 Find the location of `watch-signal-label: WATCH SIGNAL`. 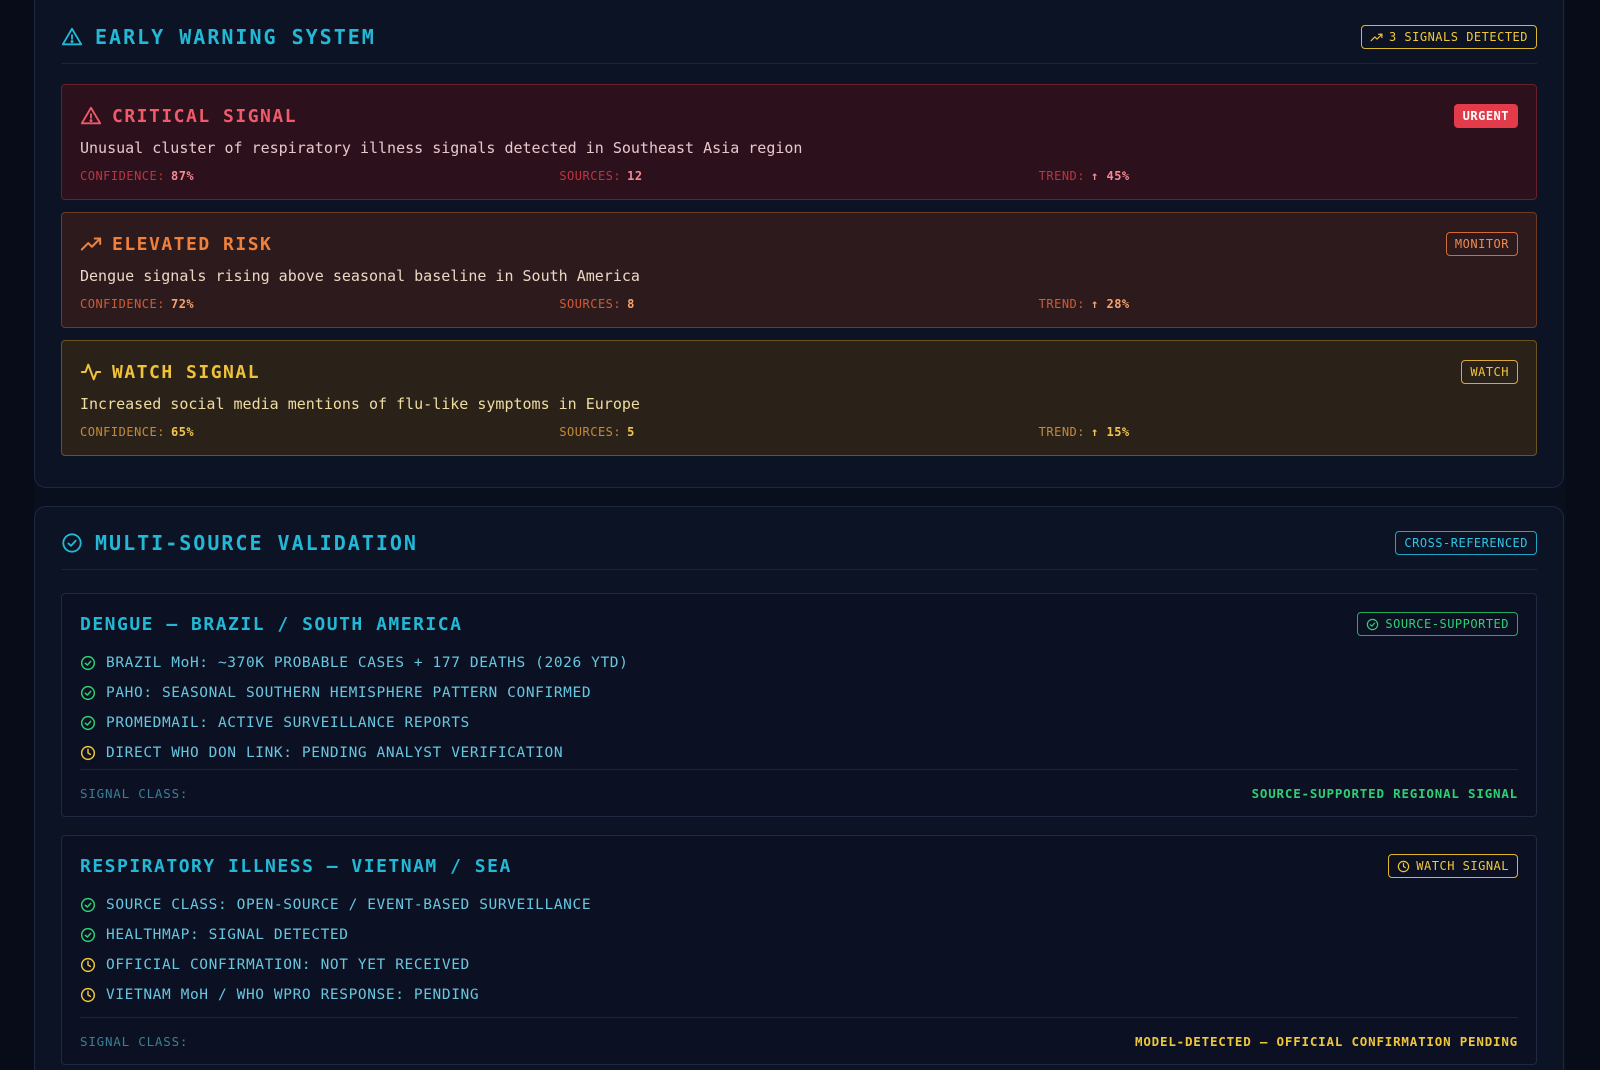

watch-signal-label: WATCH SIGNAL is located at coordinates (1462, 866).